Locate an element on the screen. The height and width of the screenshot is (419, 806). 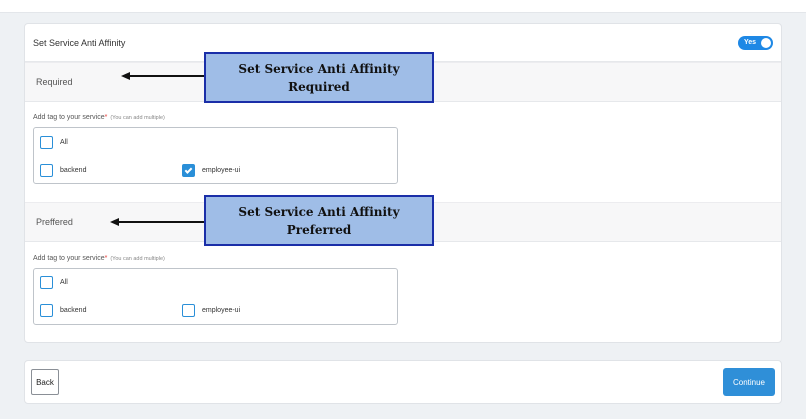
required-checkbox-all is located at coordinates (46, 142).